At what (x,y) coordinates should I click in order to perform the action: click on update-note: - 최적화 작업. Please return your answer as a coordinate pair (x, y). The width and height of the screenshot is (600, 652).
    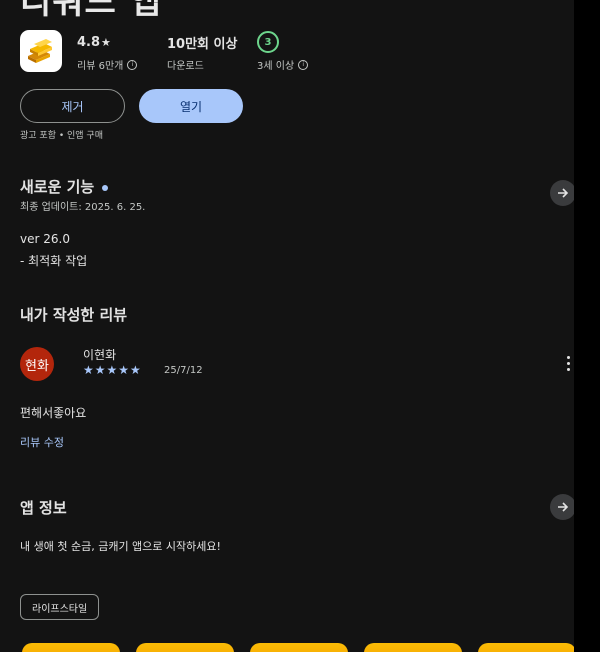
    Looking at the image, I should click on (54, 261).